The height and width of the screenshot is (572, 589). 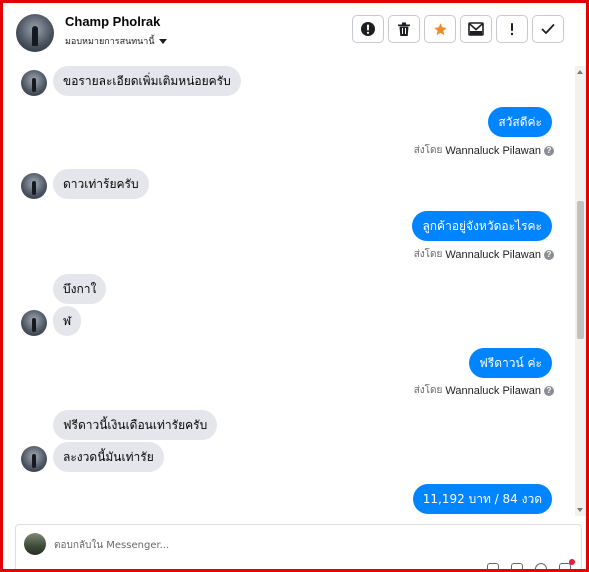 I want to click on conversation-toolbar, so click(x=458, y=29).